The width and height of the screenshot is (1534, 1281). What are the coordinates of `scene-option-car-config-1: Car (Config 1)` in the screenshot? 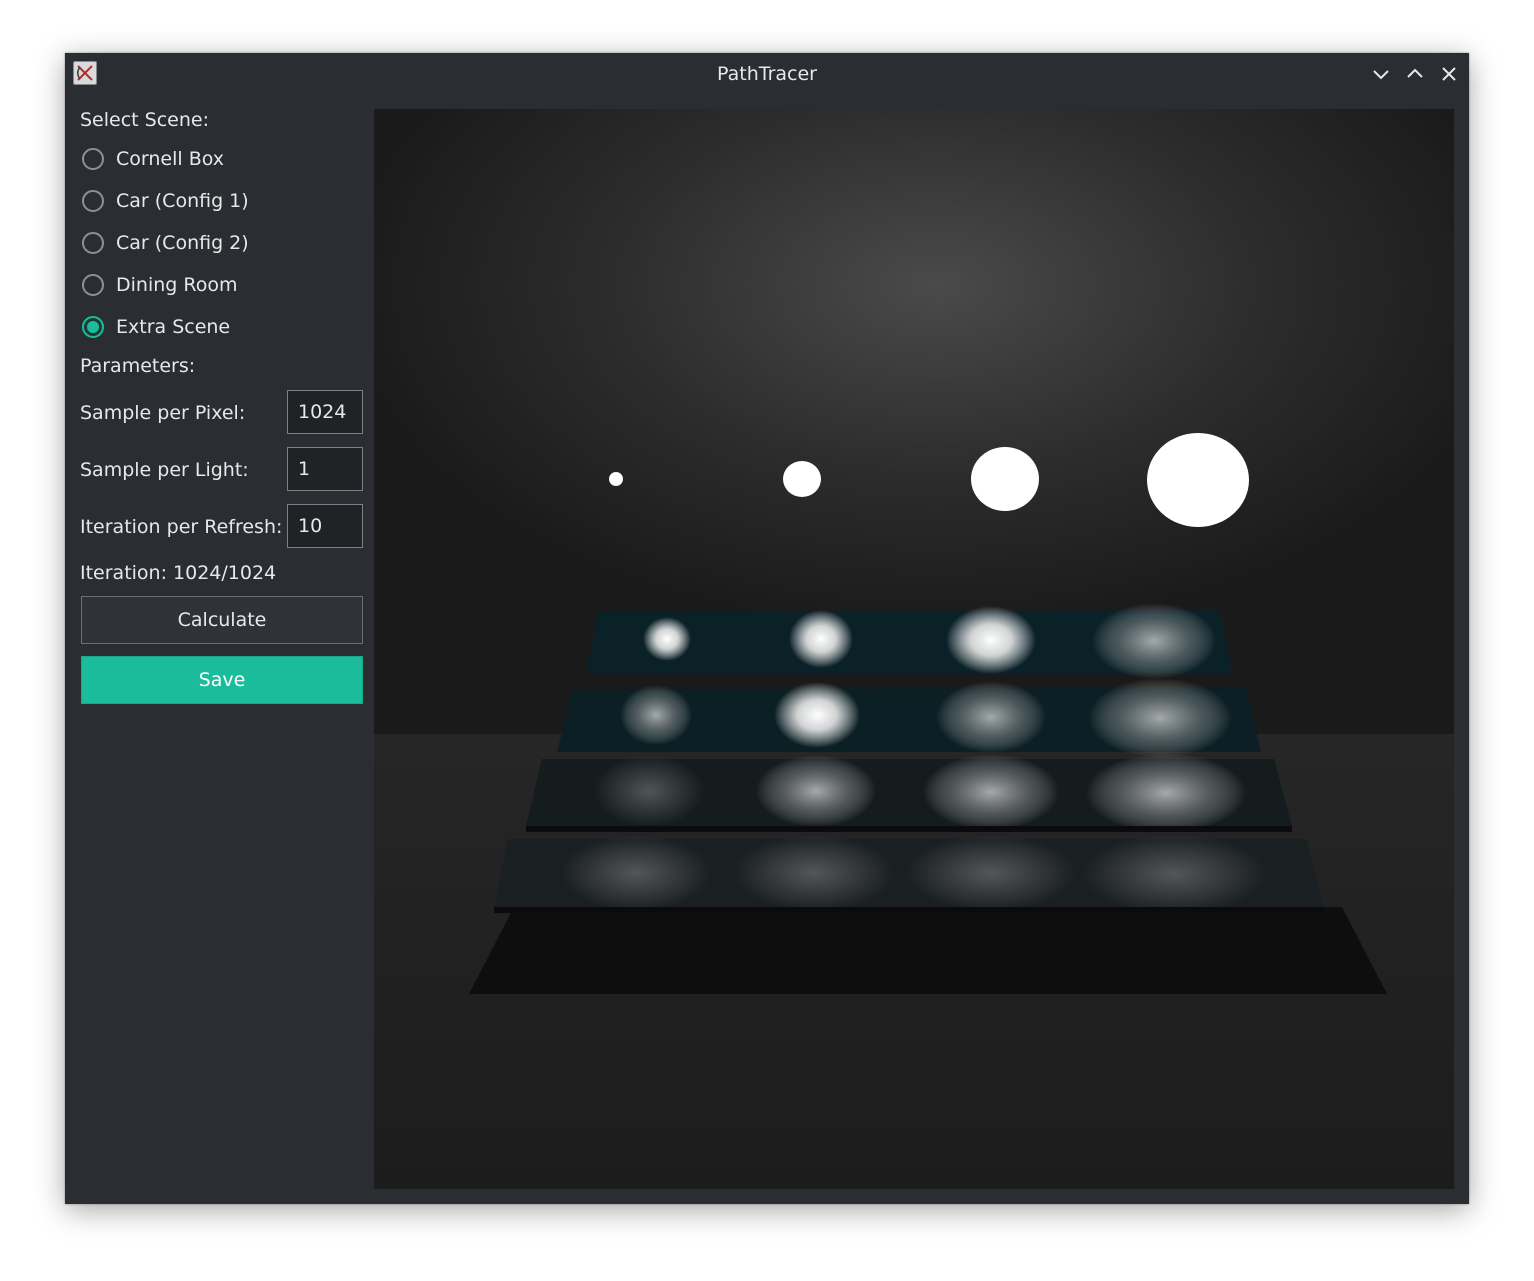 It's located at (165, 201).